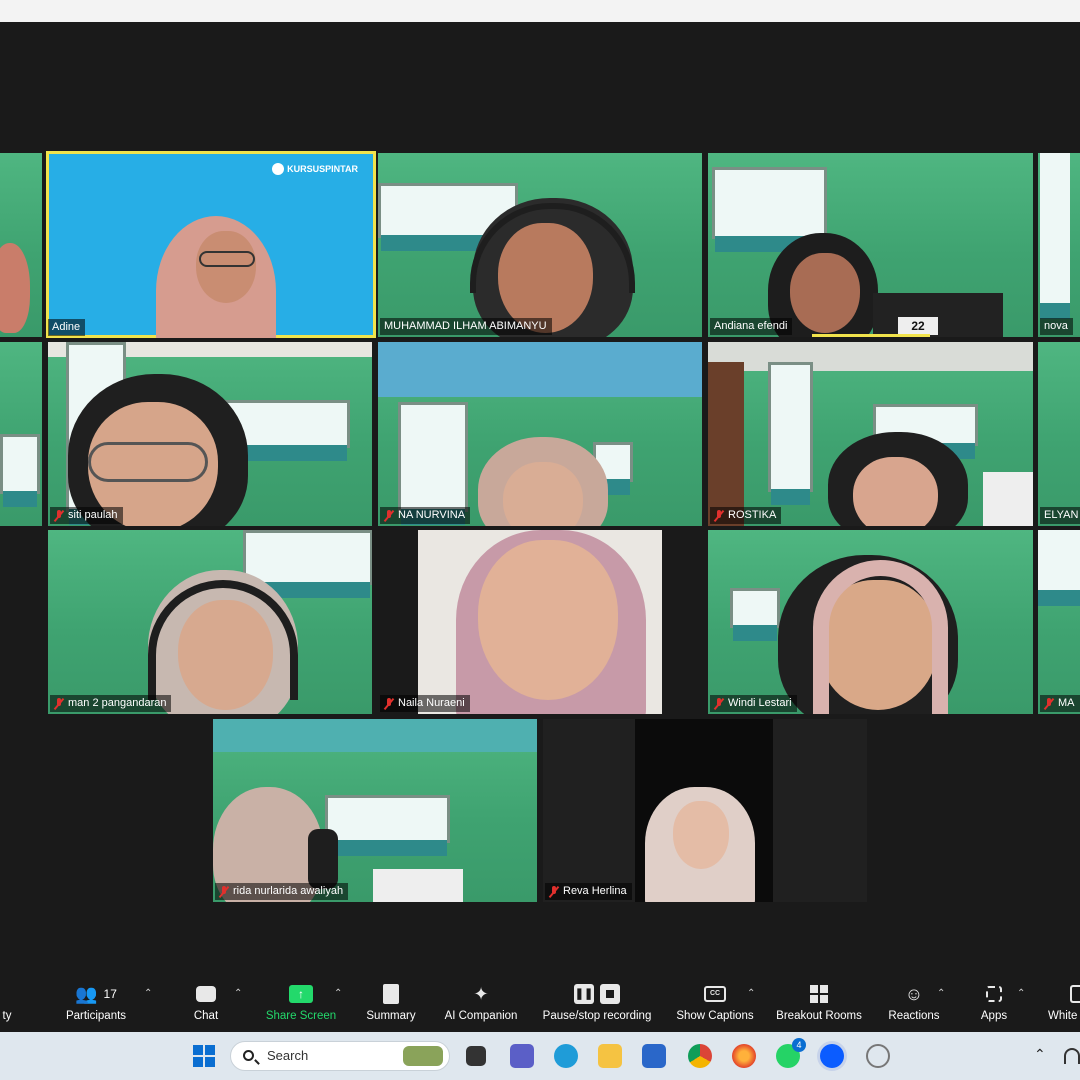 This screenshot has height=1080, width=1080. I want to click on taskbar-search-box: Search, so click(340, 1056).